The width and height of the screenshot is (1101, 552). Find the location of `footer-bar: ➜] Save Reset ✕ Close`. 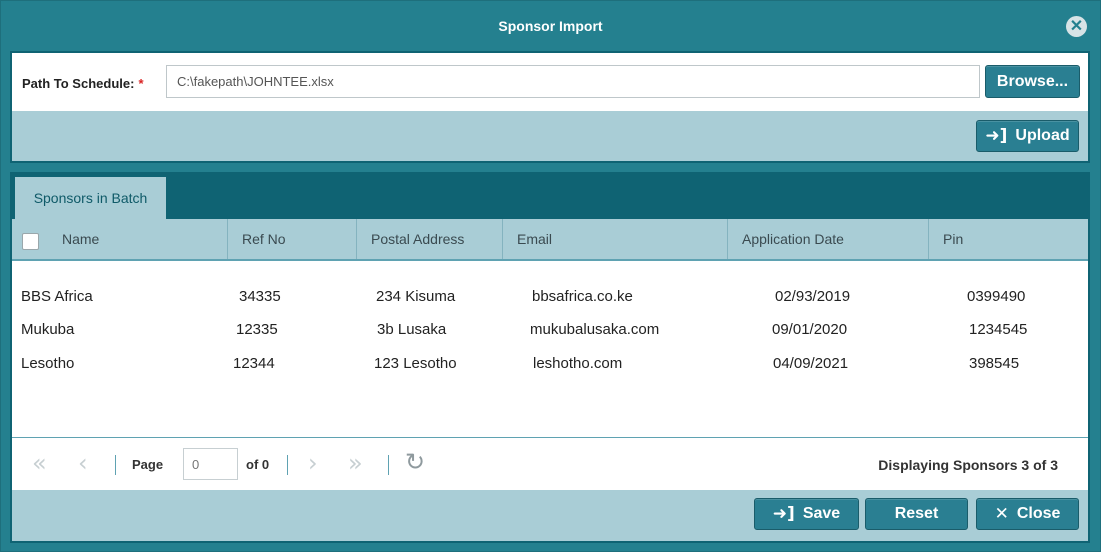

footer-bar: ➜] Save Reset ✕ Close is located at coordinates (550, 515).